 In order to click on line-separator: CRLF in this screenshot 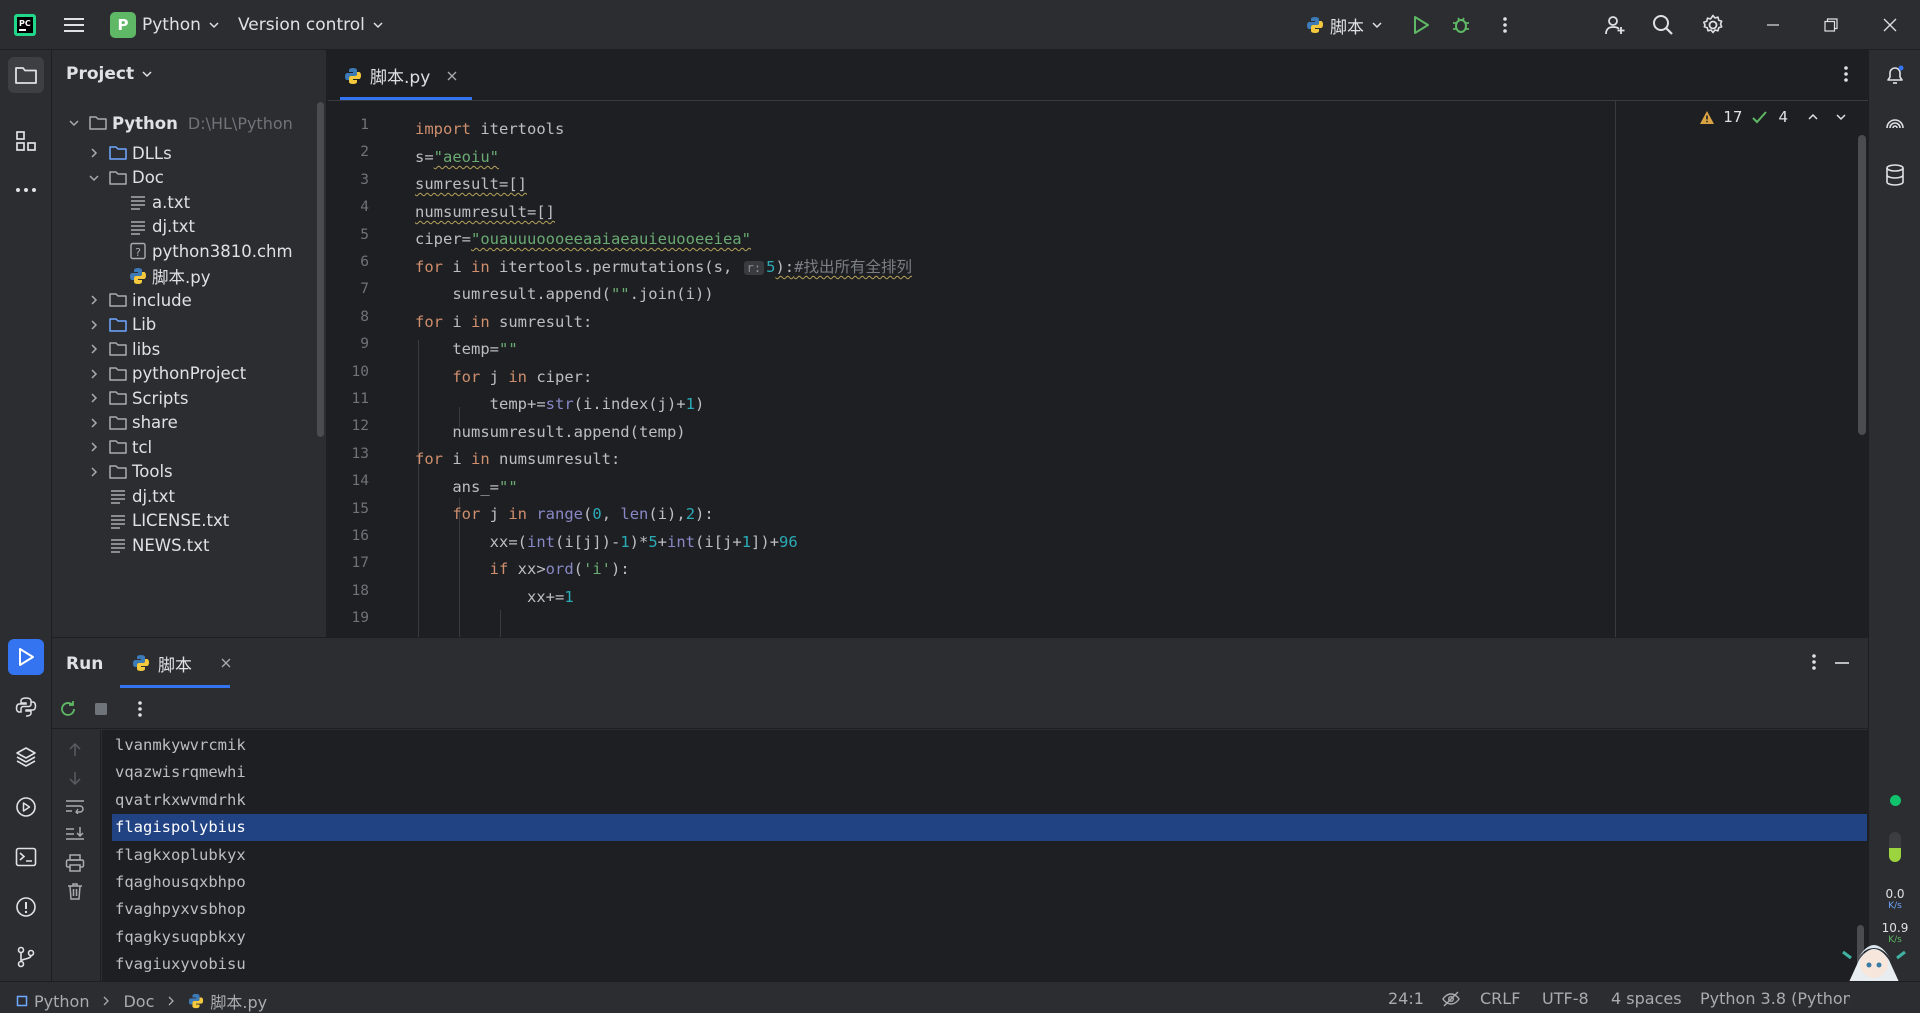, I will do `click(1500, 998)`.